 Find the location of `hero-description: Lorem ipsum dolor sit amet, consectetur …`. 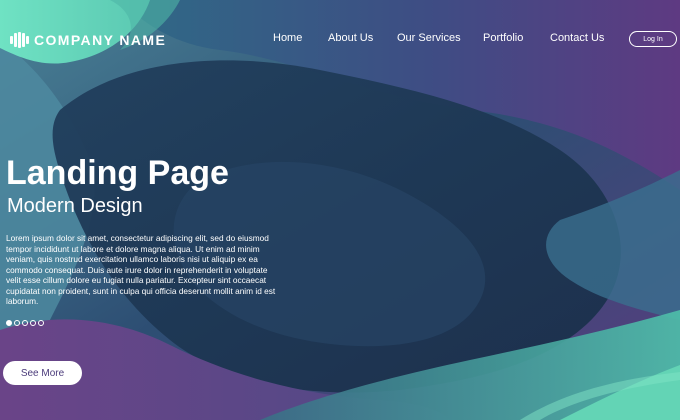

hero-description: Lorem ipsum dolor sit amet, consectetur … is located at coordinates (141, 269).